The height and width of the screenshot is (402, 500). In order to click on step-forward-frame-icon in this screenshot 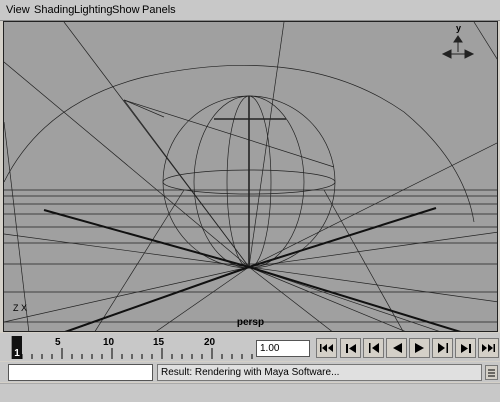, I will do `click(442, 348)`.